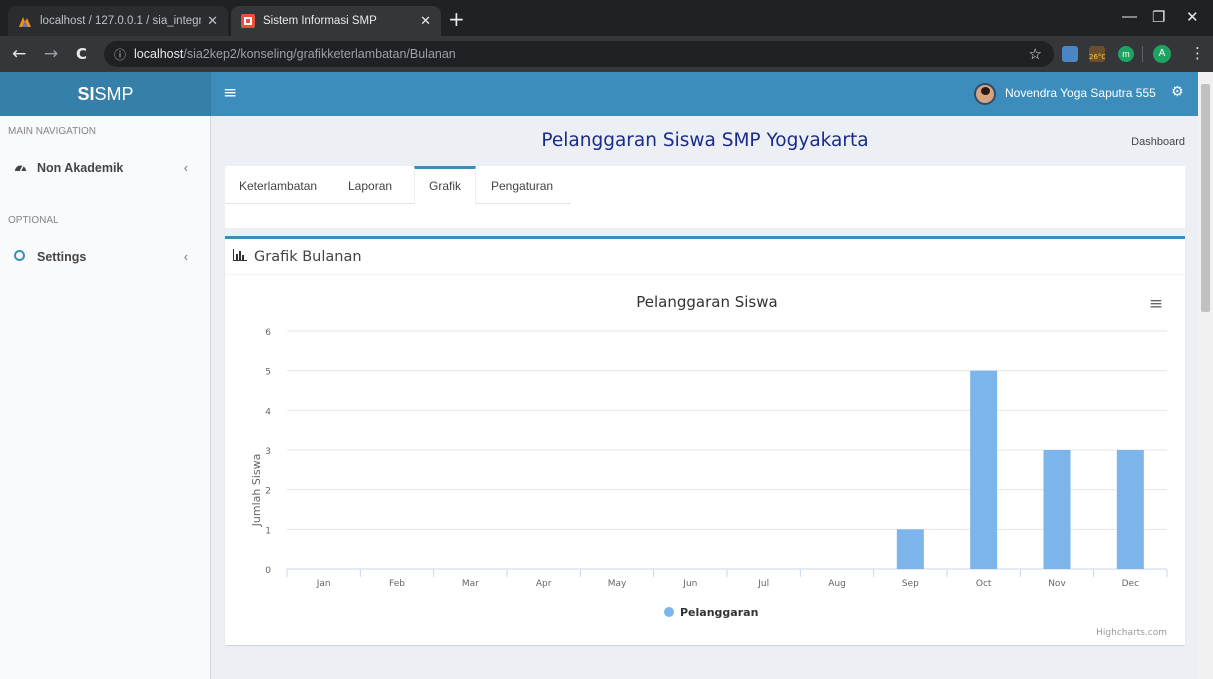 The image size is (1213, 679). I want to click on browser-tab-title: localhost / 127.0.0.1 / sia_integra, so click(121, 21).